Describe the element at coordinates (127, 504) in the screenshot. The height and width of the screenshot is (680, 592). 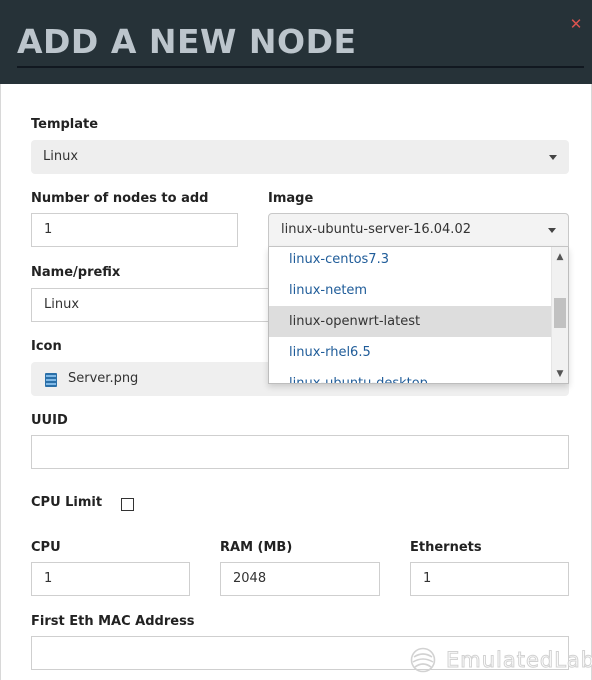
I see `cpu-limit-checkbox` at that location.